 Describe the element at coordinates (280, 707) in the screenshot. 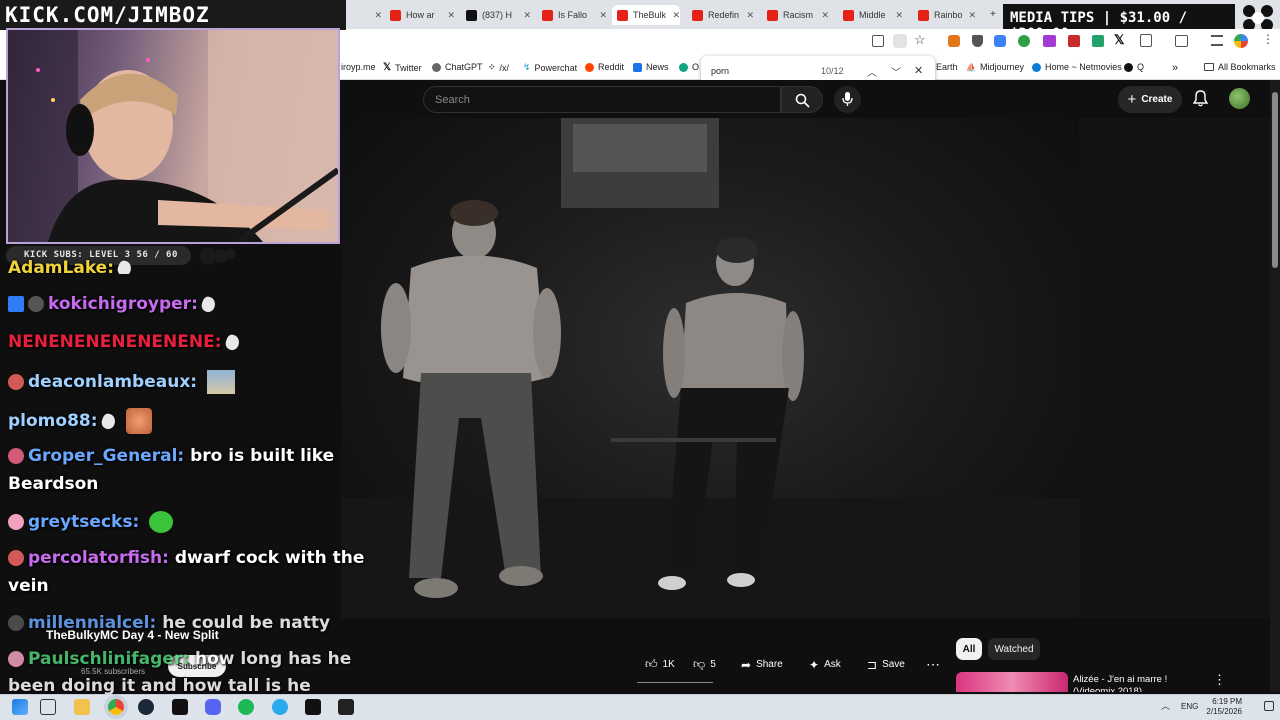

I see `telegram-icon` at that location.